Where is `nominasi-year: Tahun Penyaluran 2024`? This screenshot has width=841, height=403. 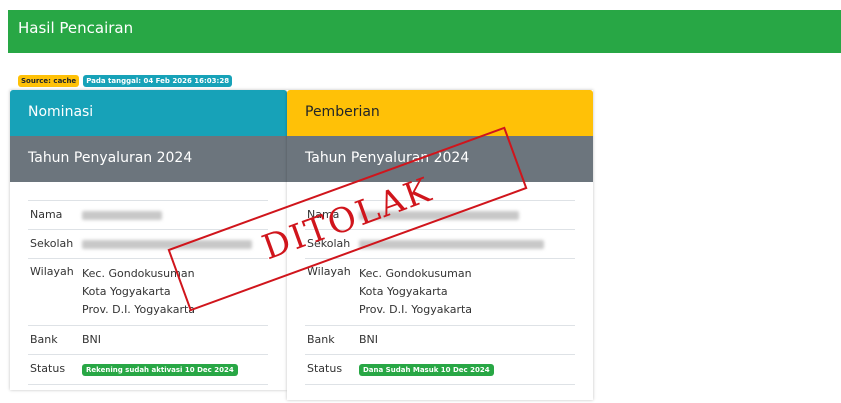 nominasi-year: Tahun Penyaluran 2024 is located at coordinates (110, 158).